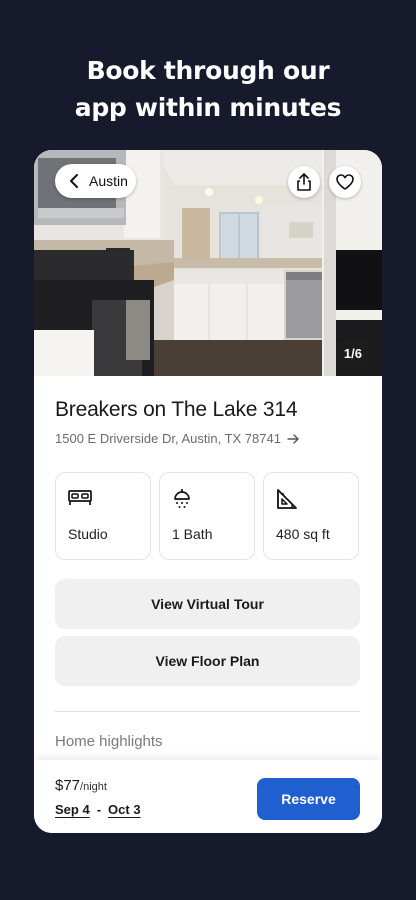 This screenshot has height=900, width=416. I want to click on share-button, so click(304, 182).